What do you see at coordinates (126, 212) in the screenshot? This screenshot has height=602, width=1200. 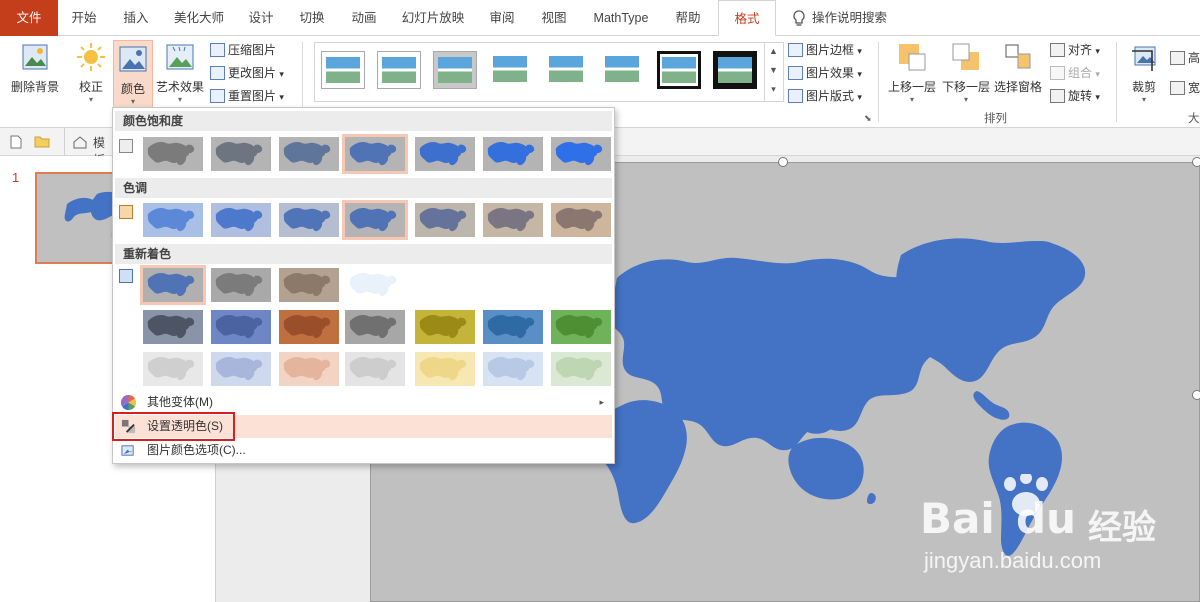 I see `tone-icon` at bounding box center [126, 212].